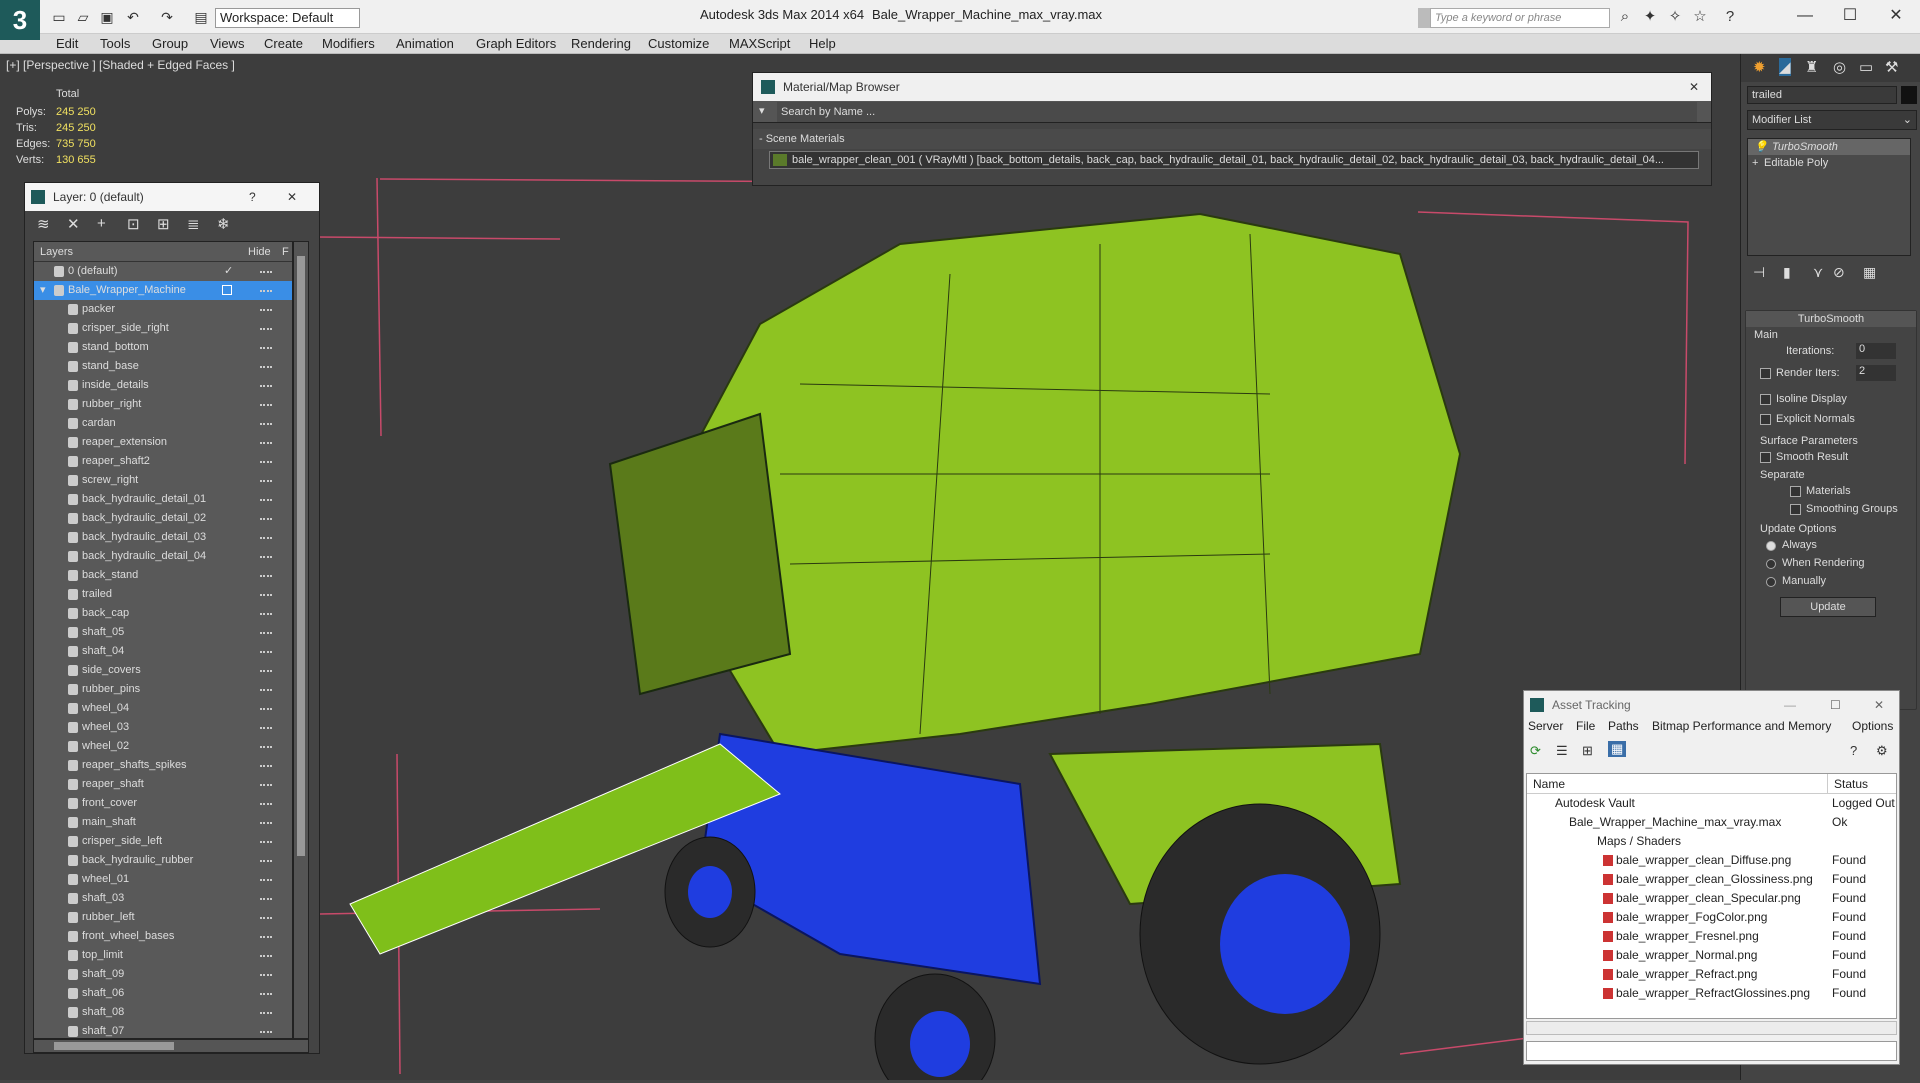 The image size is (1920, 1083). I want to click on layer-object-row: back_hydraulic_detail_01, so click(163, 499).